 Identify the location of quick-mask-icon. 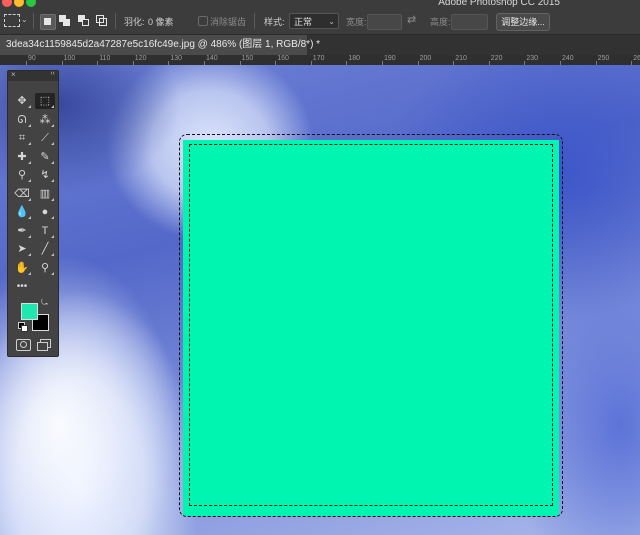
(23, 345).